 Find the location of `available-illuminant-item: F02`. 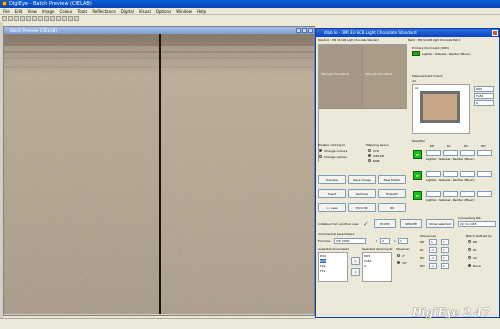

available-illuminant-item: F02 is located at coordinates (323, 266).